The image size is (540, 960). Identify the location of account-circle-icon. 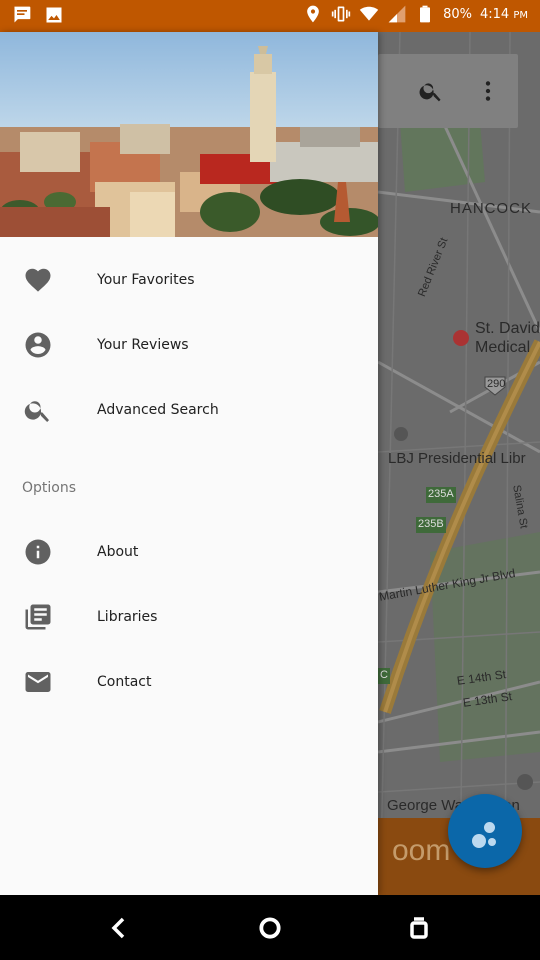
(38, 345).